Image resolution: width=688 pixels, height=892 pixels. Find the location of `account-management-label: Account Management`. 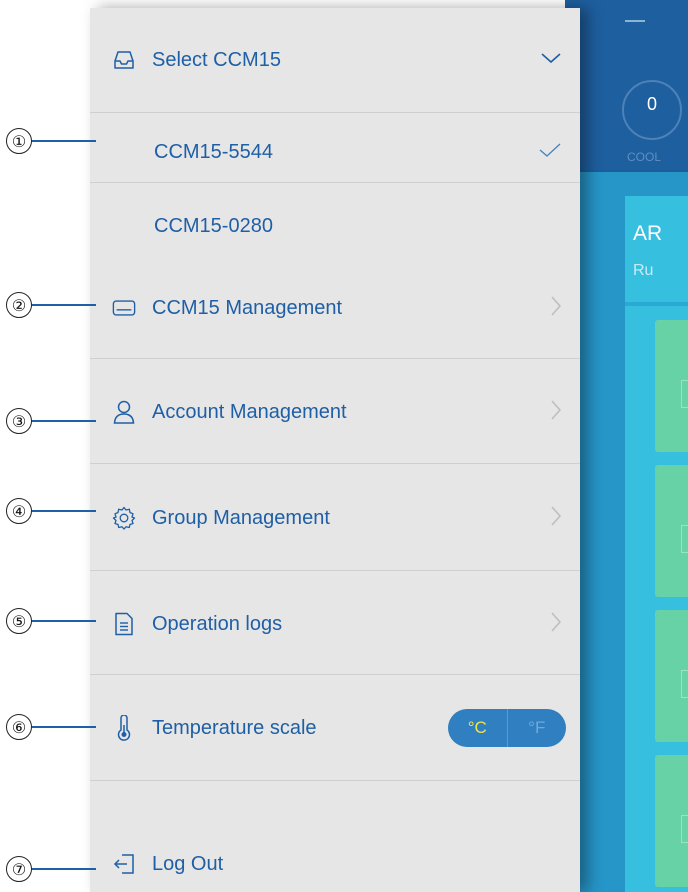

account-management-label: Account Management is located at coordinates (249, 411).